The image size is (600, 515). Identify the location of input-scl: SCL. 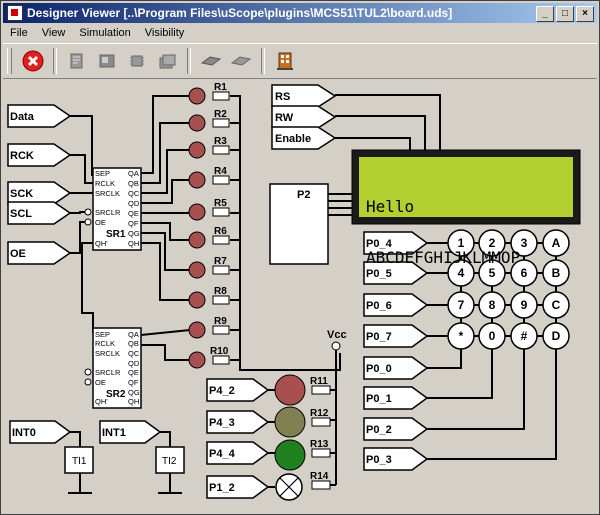
(39, 213).